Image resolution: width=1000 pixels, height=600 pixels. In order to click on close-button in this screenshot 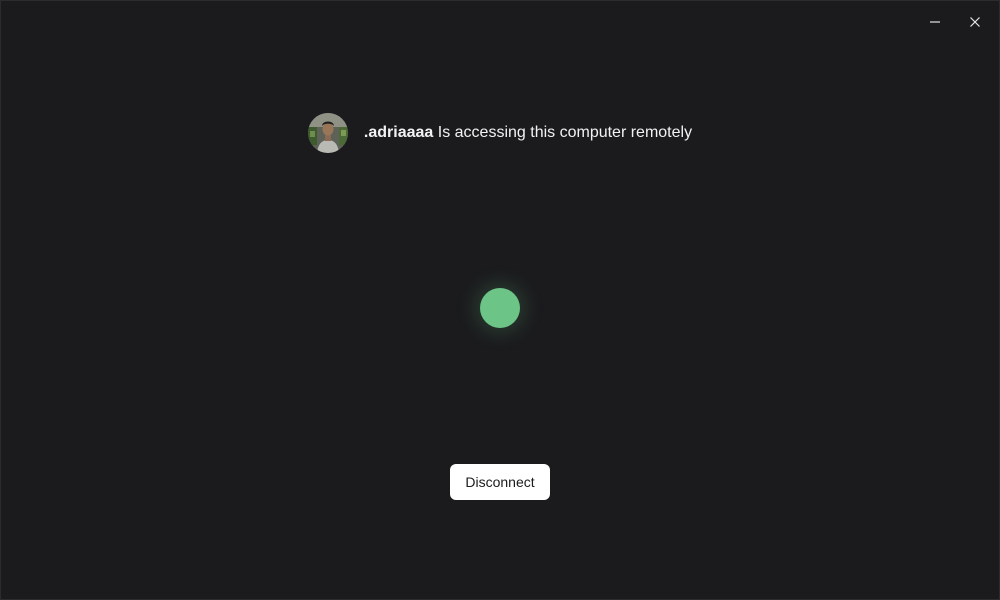, I will do `click(975, 22)`.